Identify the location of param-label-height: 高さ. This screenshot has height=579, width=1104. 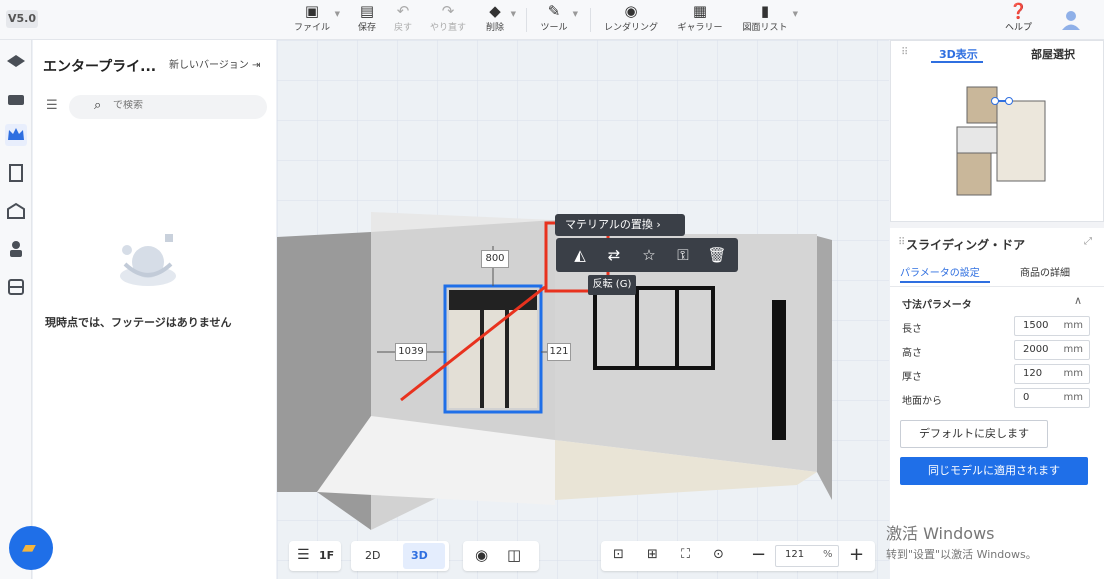
(912, 353).